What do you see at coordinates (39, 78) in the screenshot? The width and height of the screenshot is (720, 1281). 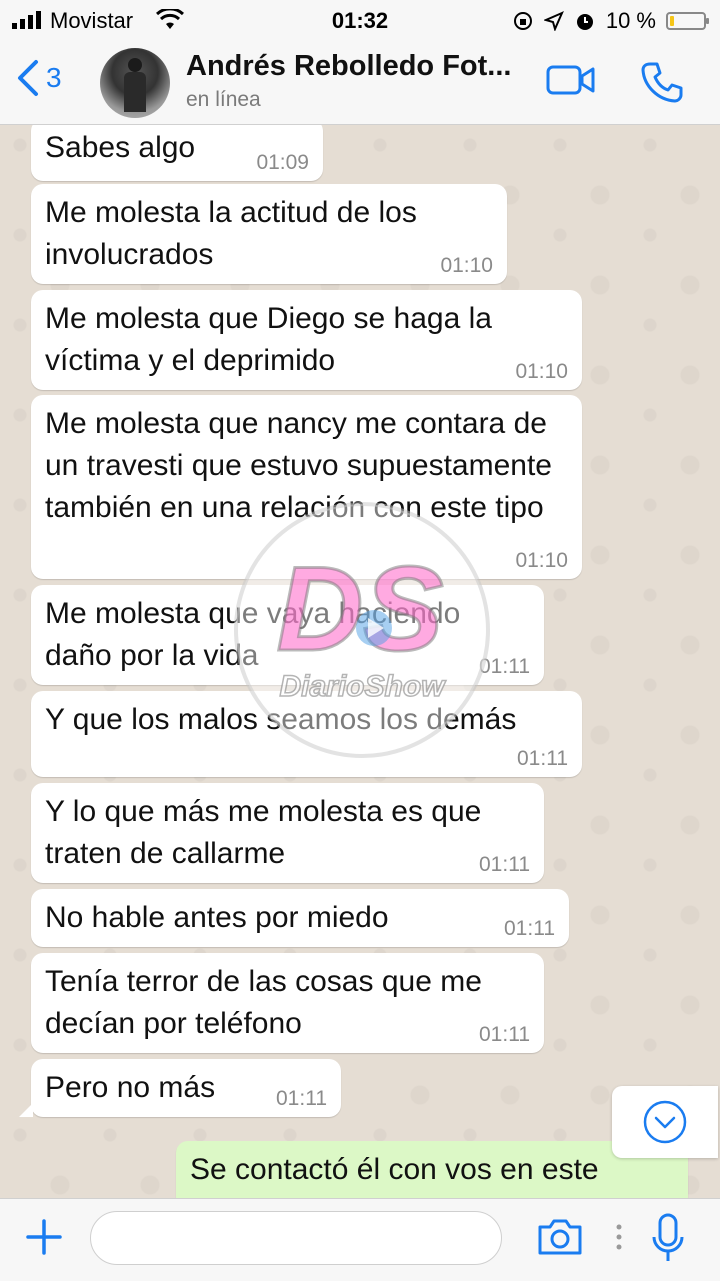 I see `back-button: 3` at bounding box center [39, 78].